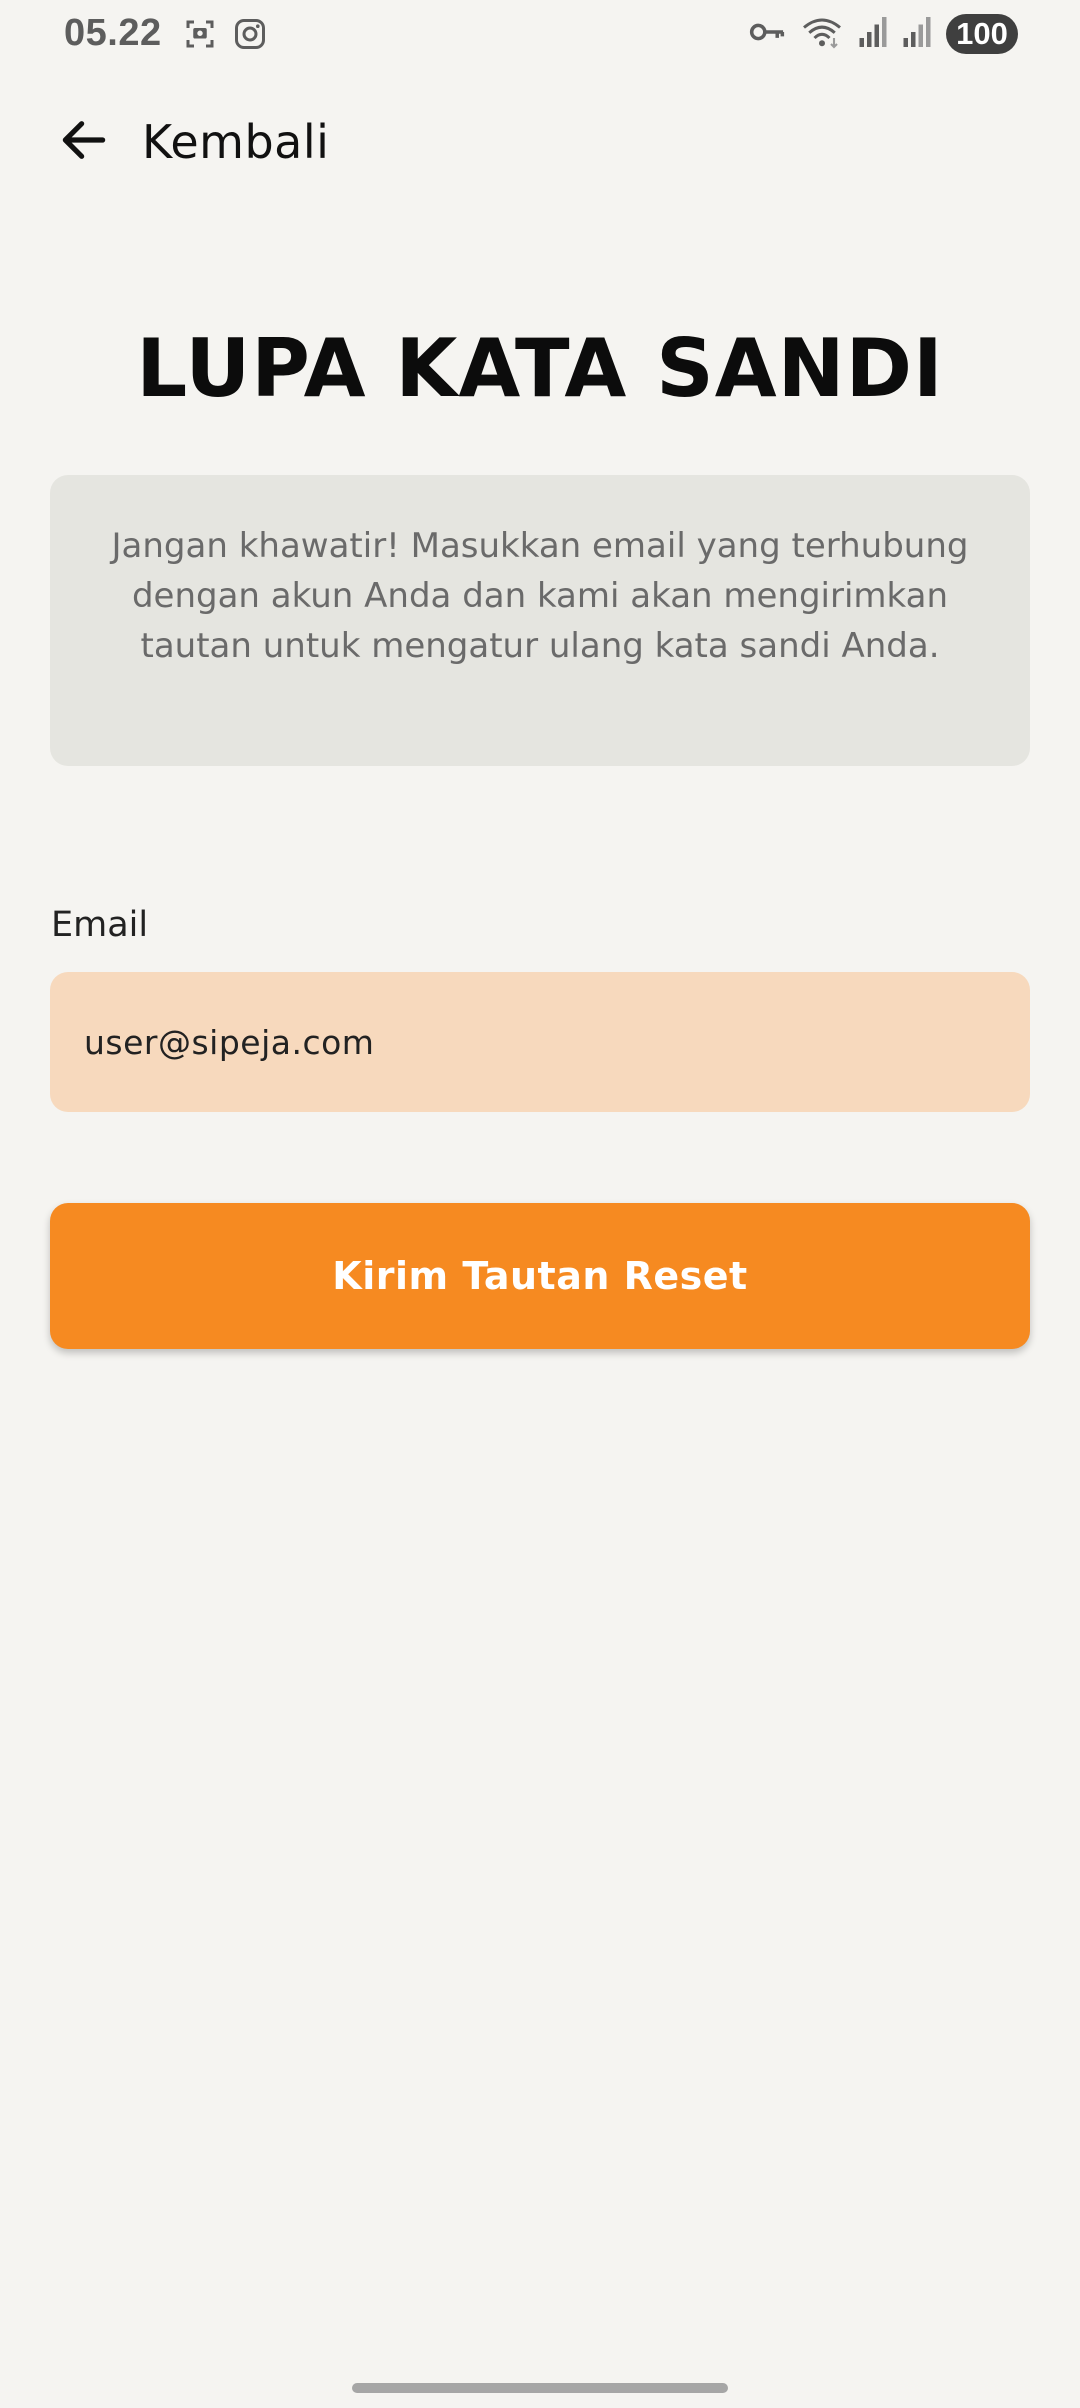 The image size is (1080, 2408). I want to click on instagram-icon, so click(250, 36).